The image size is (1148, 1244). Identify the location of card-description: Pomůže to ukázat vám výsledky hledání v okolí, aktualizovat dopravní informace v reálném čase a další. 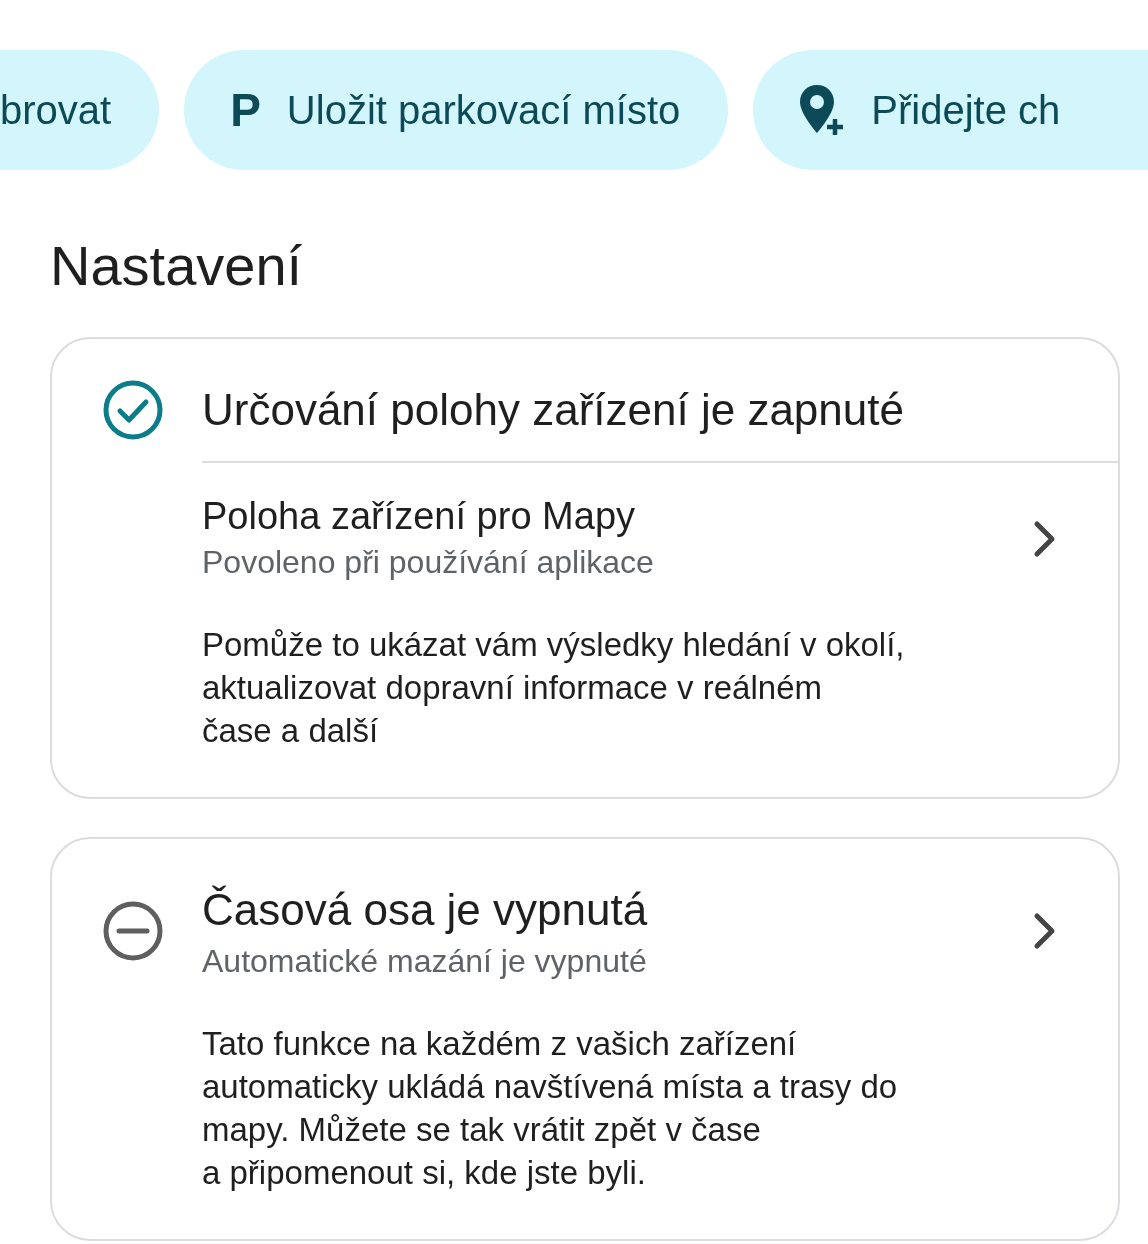
(554, 687).